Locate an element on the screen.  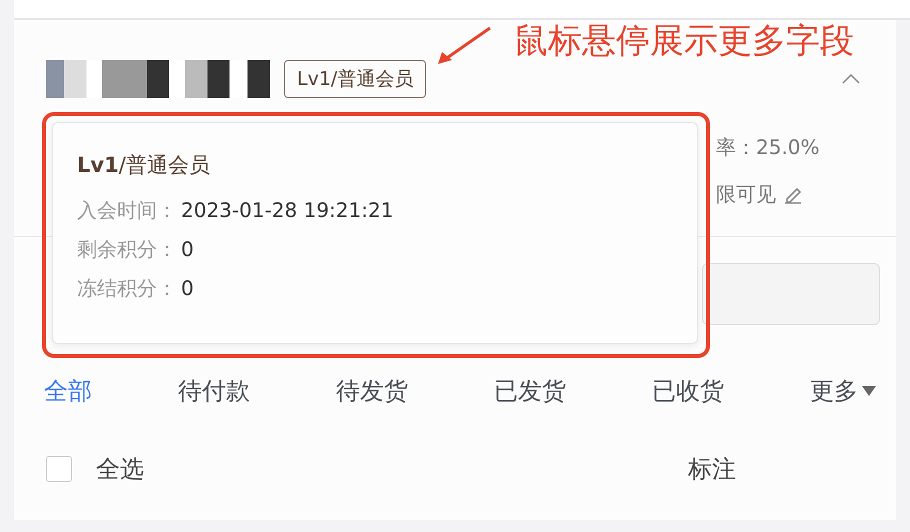
order-tab: 全部 is located at coordinates (68, 391).